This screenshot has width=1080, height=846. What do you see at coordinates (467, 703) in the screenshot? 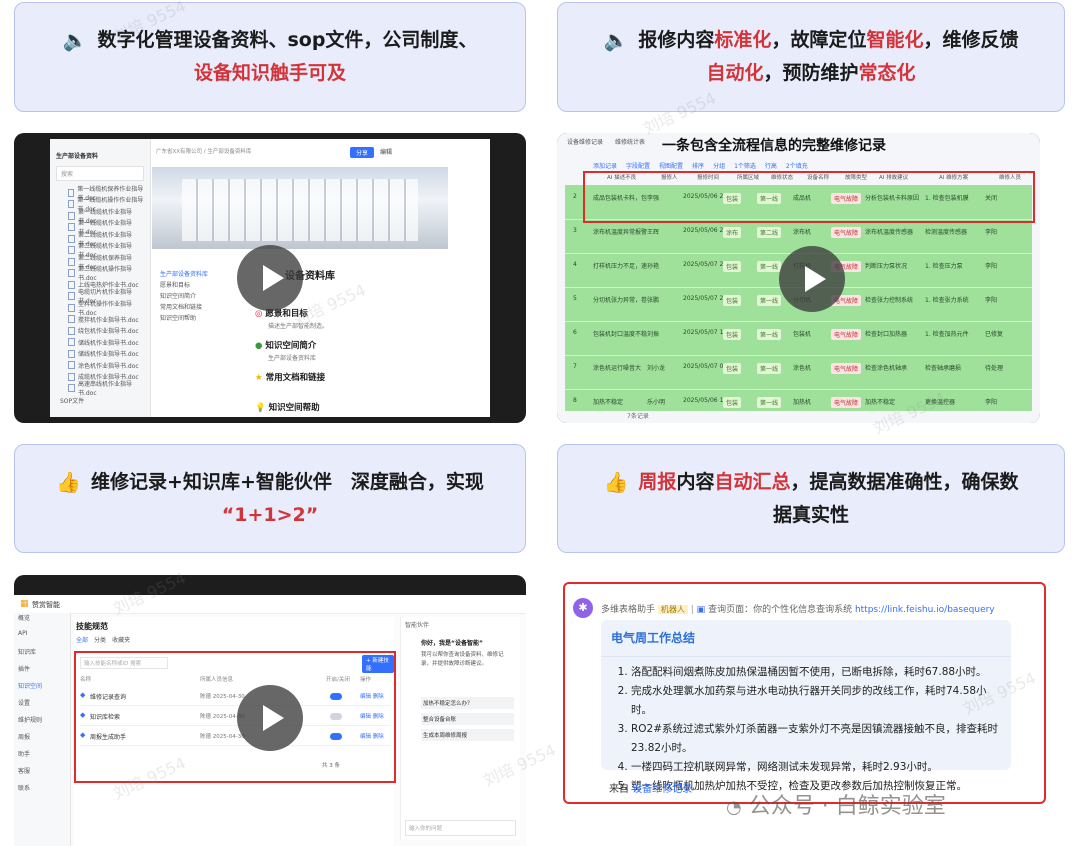
I see `chat-suggestion: 加热不稳定怎么办？` at bounding box center [467, 703].